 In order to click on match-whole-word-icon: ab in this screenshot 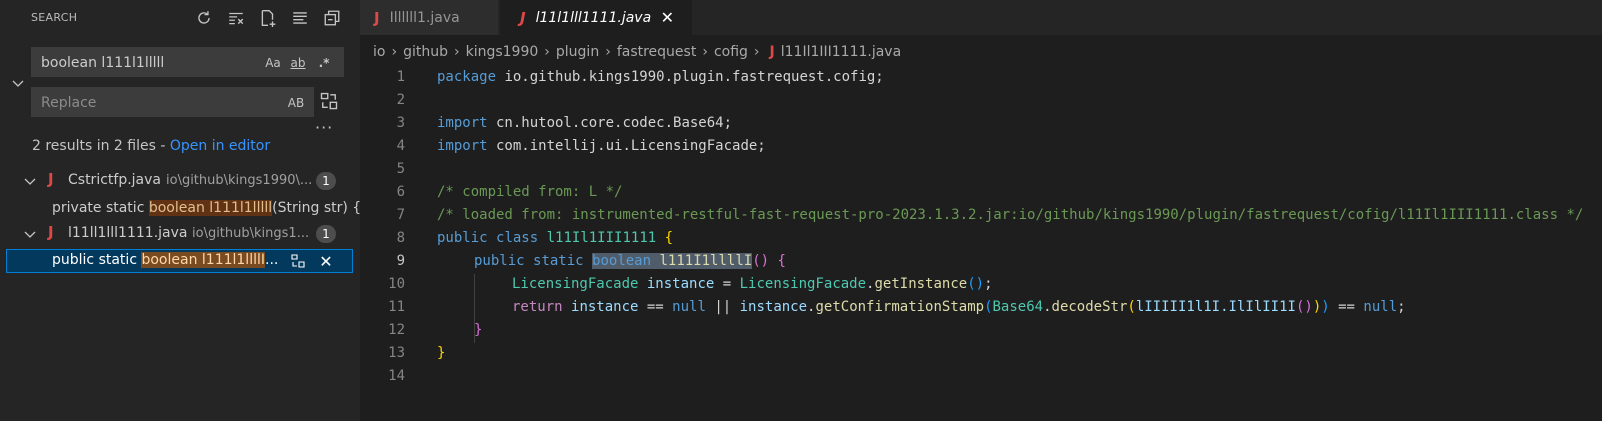, I will do `click(298, 63)`.